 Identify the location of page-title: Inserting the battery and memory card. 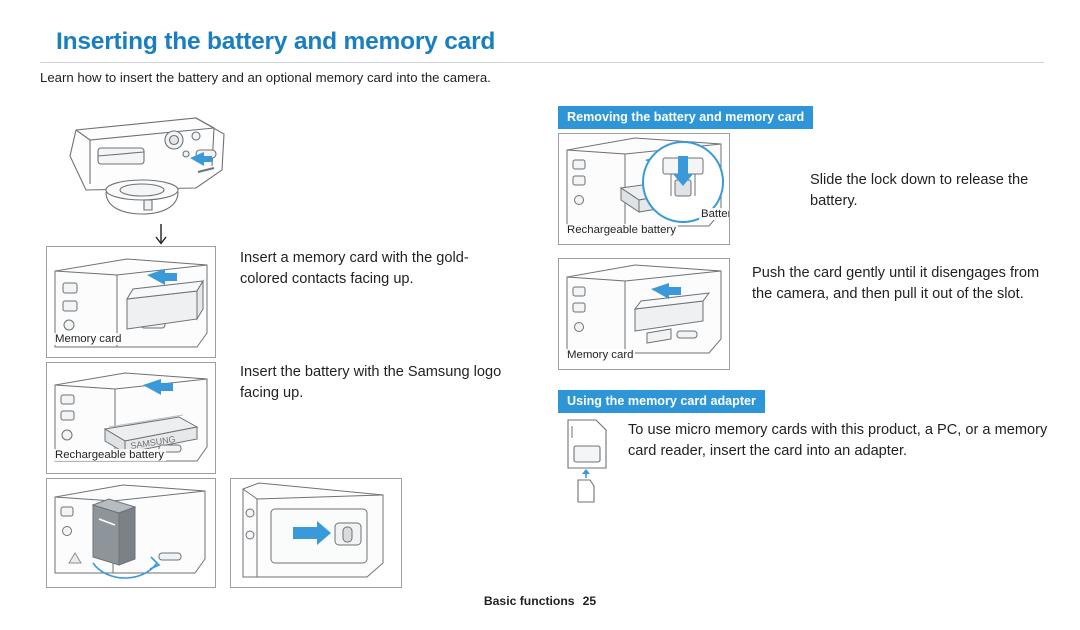
(276, 41).